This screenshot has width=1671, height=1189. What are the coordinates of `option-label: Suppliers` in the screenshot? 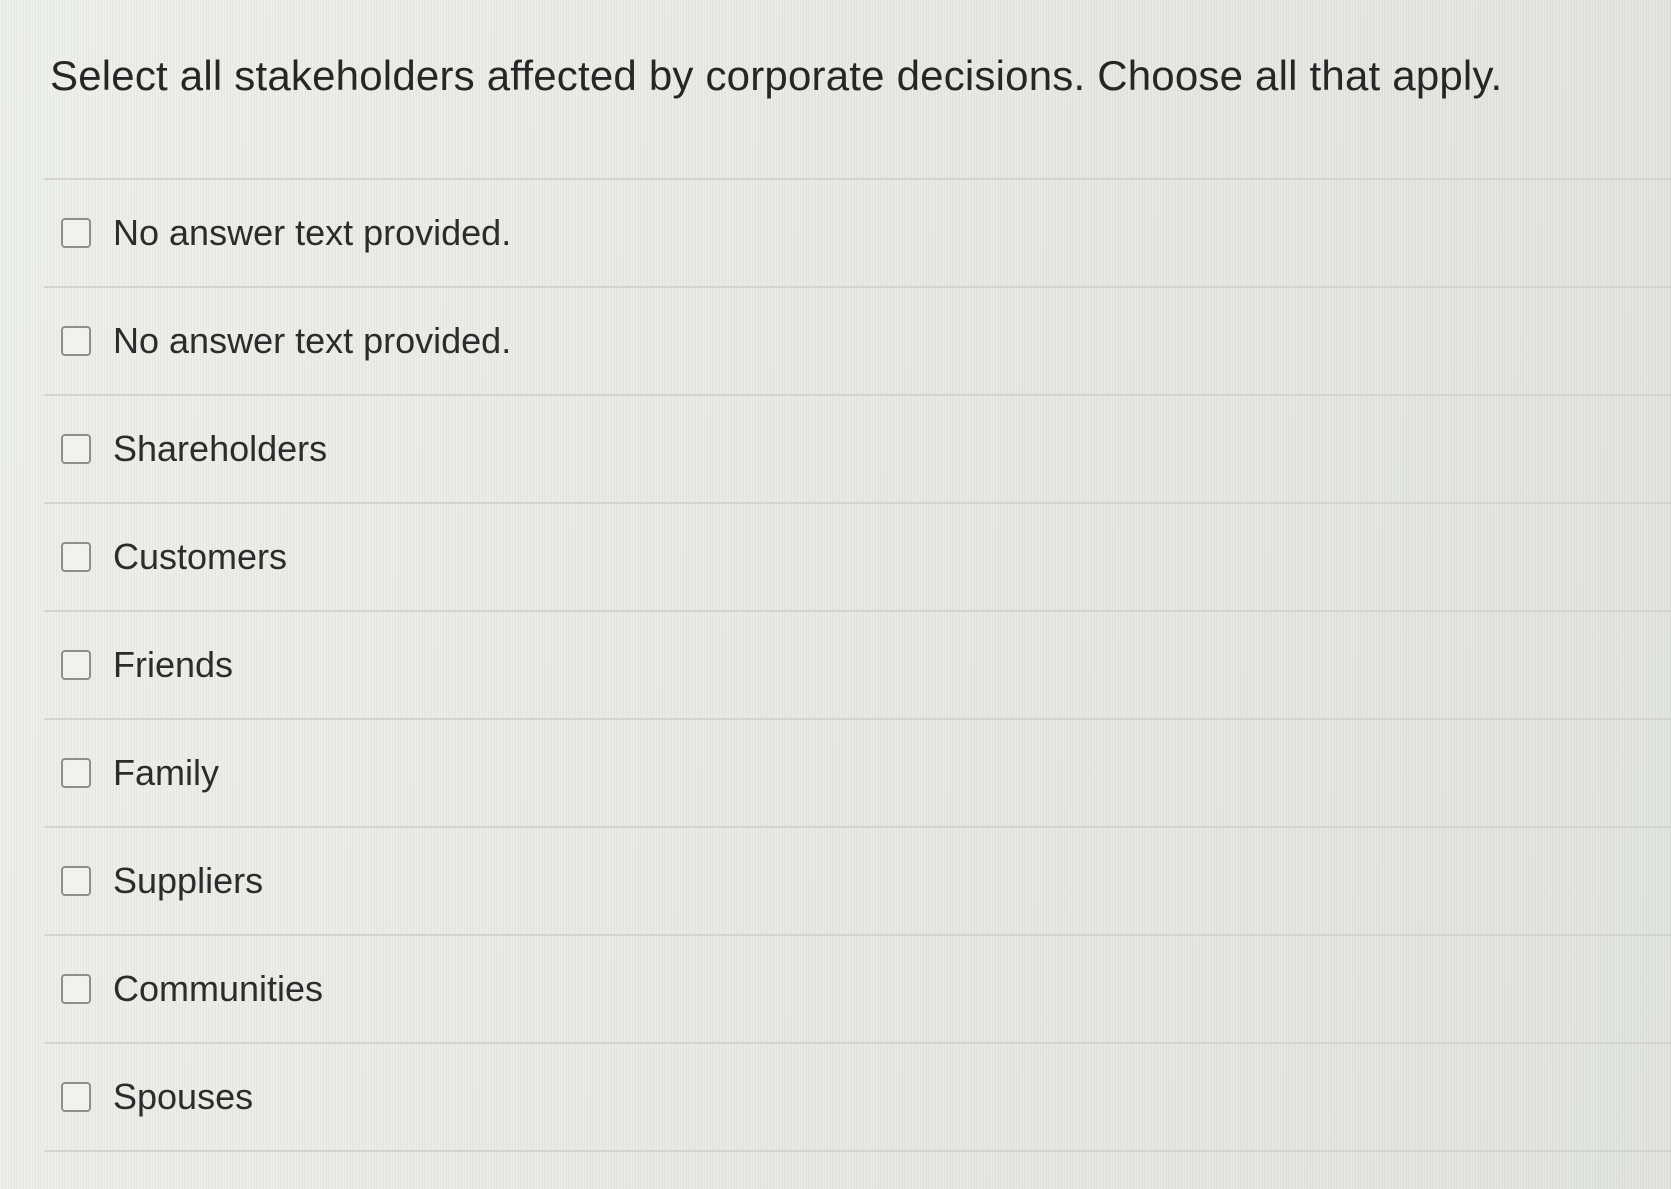 It's located at (188, 881).